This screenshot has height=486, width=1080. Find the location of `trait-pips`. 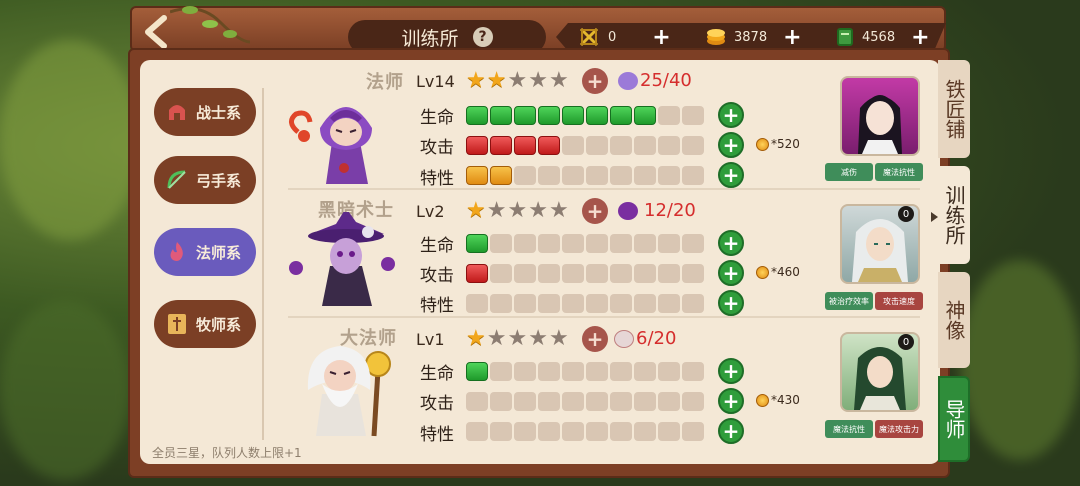

trait-pips is located at coordinates (585, 431).